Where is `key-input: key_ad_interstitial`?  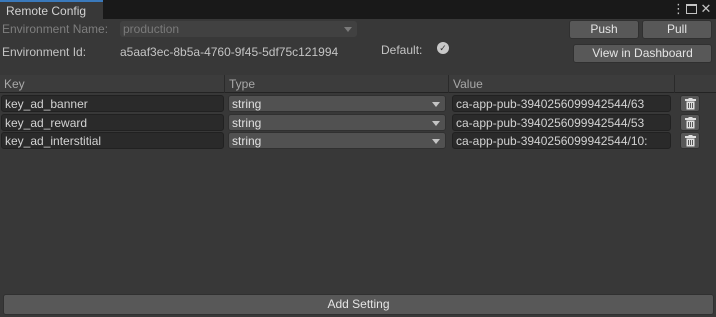
key-input: key_ad_interstitial is located at coordinates (112, 140).